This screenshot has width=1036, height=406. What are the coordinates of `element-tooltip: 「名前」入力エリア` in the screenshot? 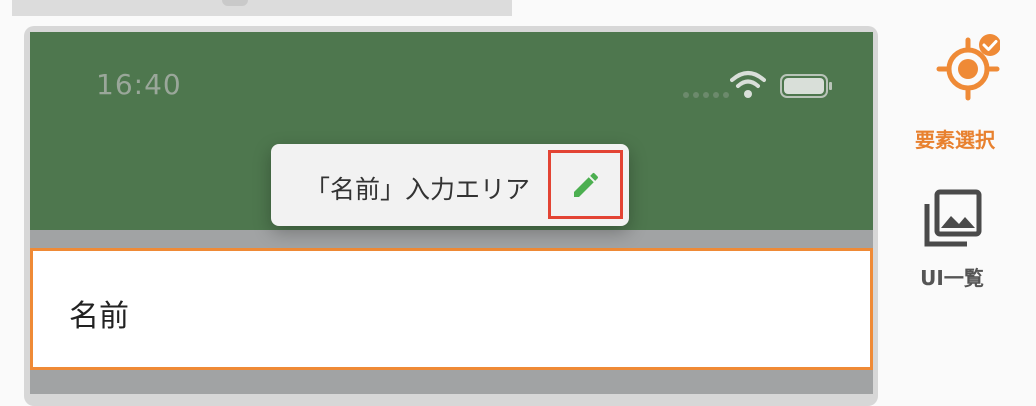 It's located at (450, 185).